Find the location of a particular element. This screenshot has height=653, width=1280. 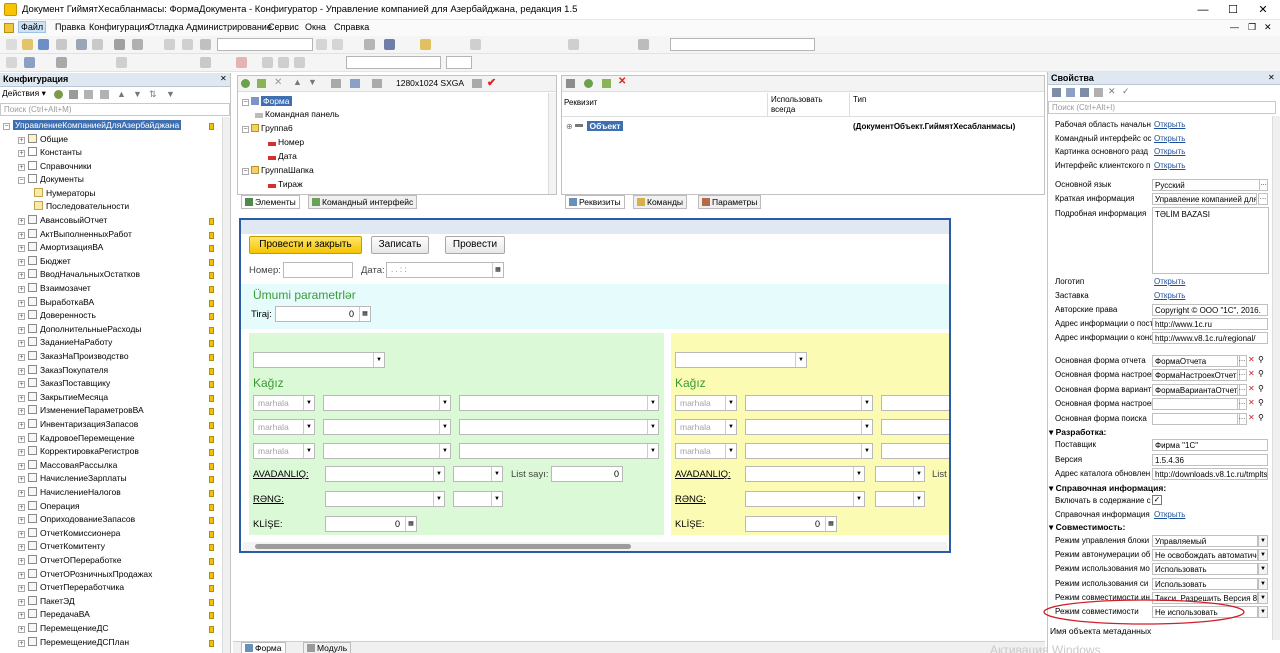

left-avadanliq-select: ▼ is located at coordinates (385, 474).